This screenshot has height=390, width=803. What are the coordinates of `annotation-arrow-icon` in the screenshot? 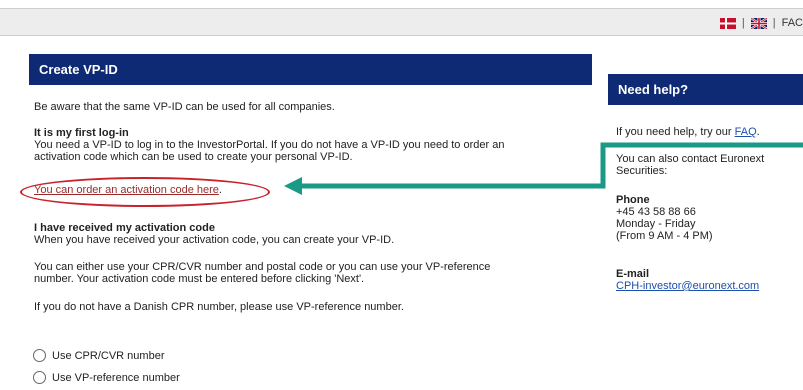 It's located at (543, 168).